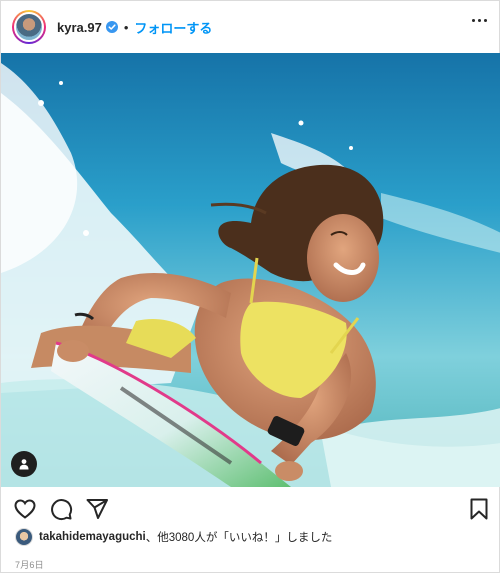 This screenshot has height=573, width=500. What do you see at coordinates (111, 27) in the screenshot?
I see `verified-badge-icon` at bounding box center [111, 27].